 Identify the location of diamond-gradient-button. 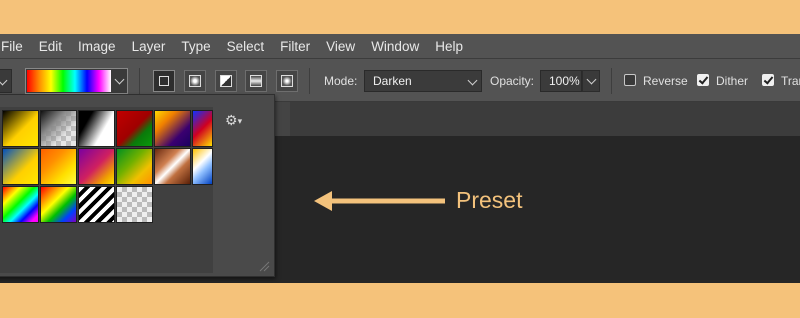
(287, 81).